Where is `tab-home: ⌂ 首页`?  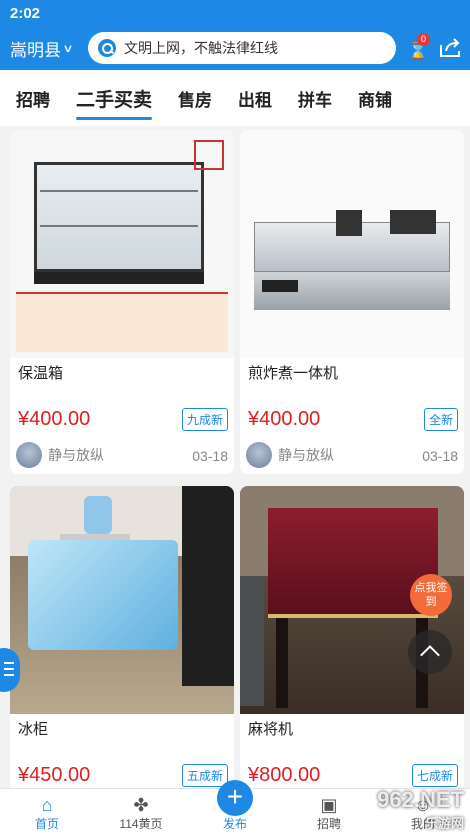
tab-home: ⌂ 首页 is located at coordinates (47, 812).